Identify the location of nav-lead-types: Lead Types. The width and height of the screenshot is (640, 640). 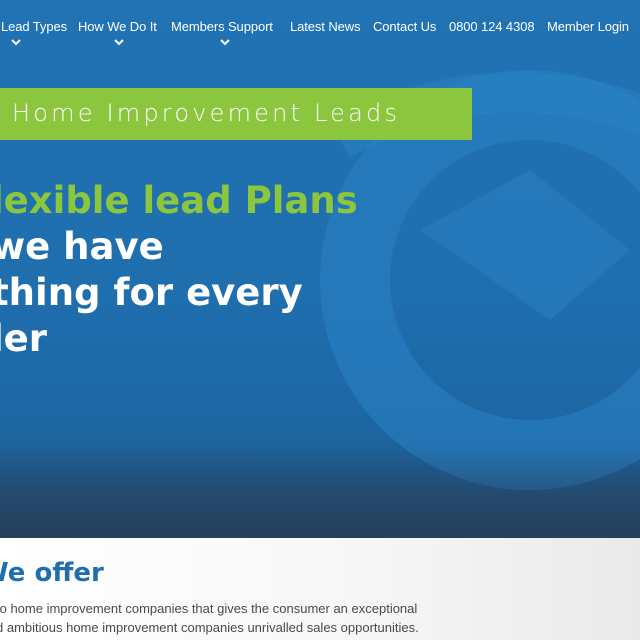
(34, 26).